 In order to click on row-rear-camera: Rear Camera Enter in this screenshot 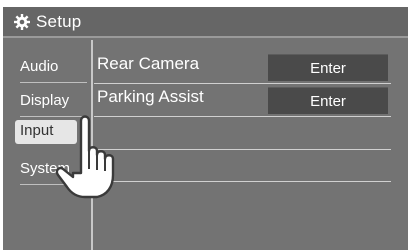, I will do `click(243, 66)`.